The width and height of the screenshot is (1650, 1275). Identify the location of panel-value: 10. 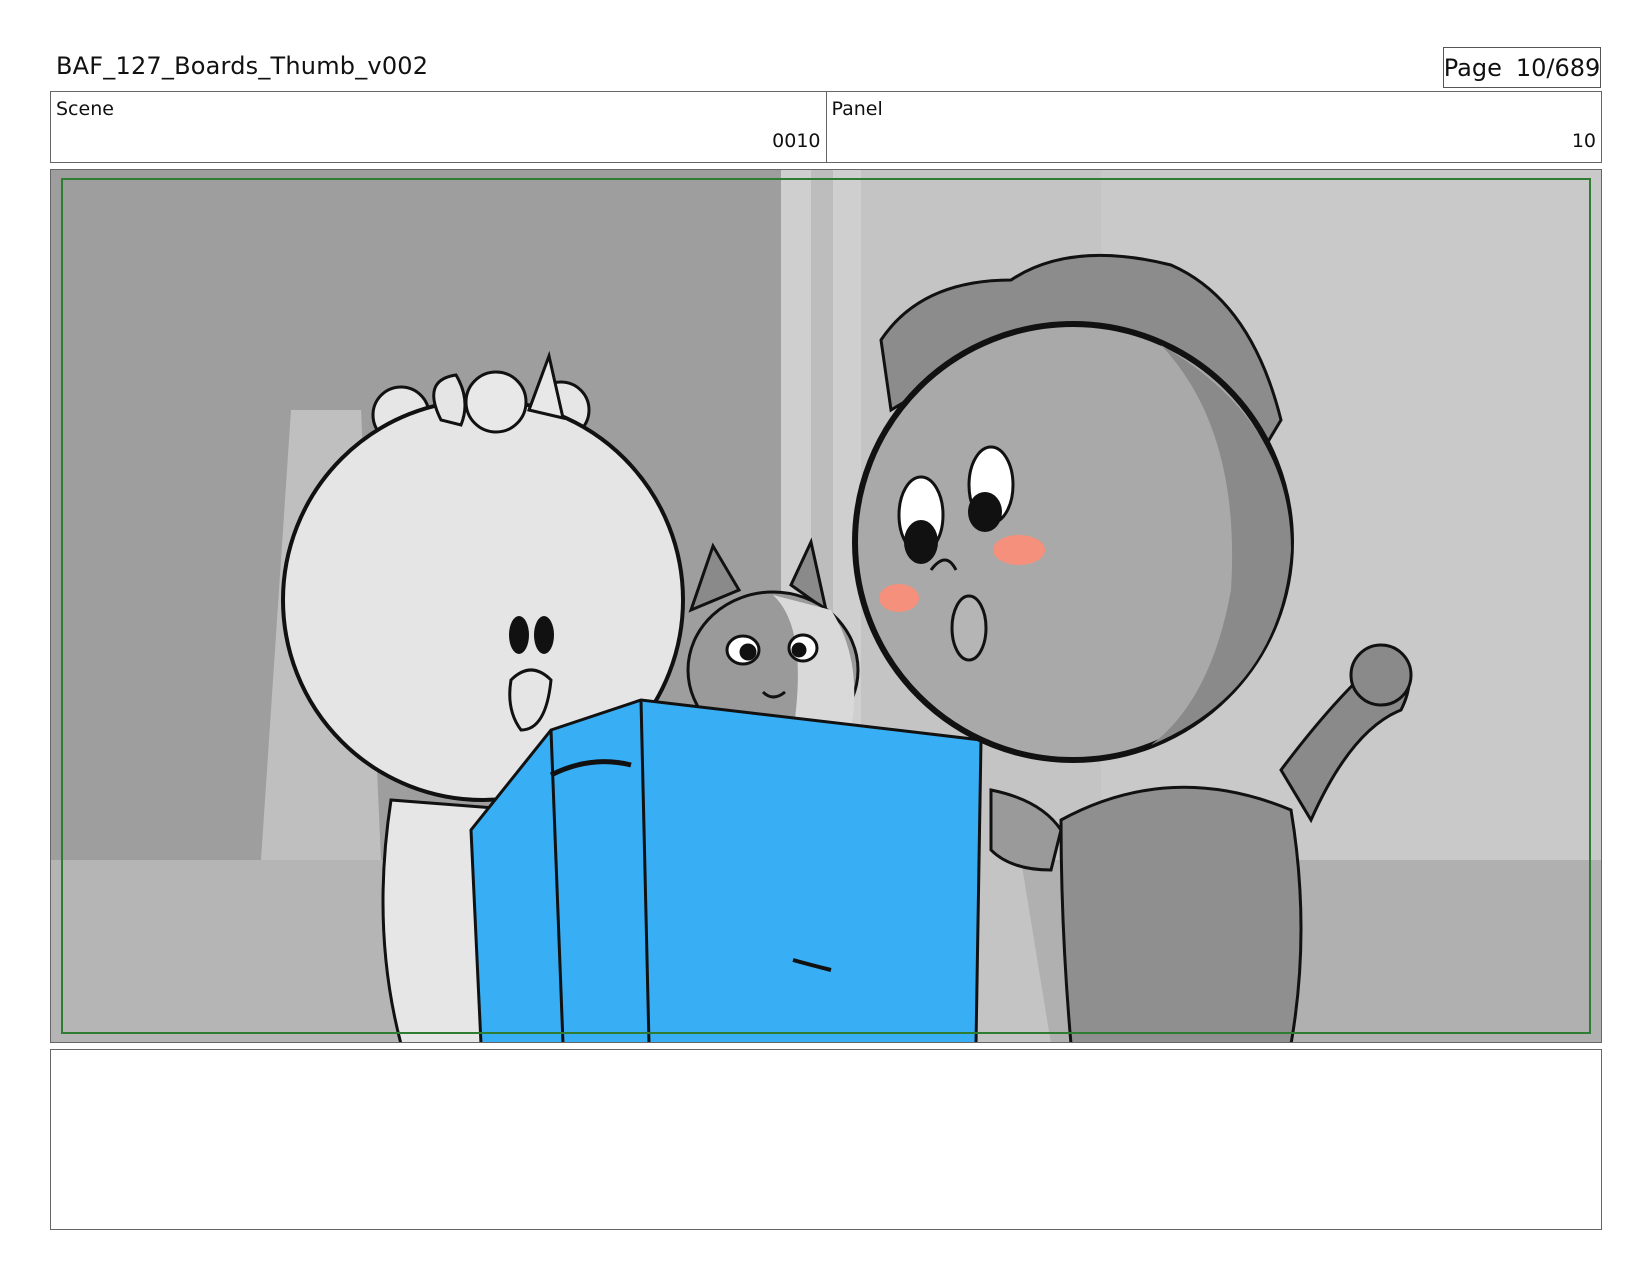
(1583, 141).